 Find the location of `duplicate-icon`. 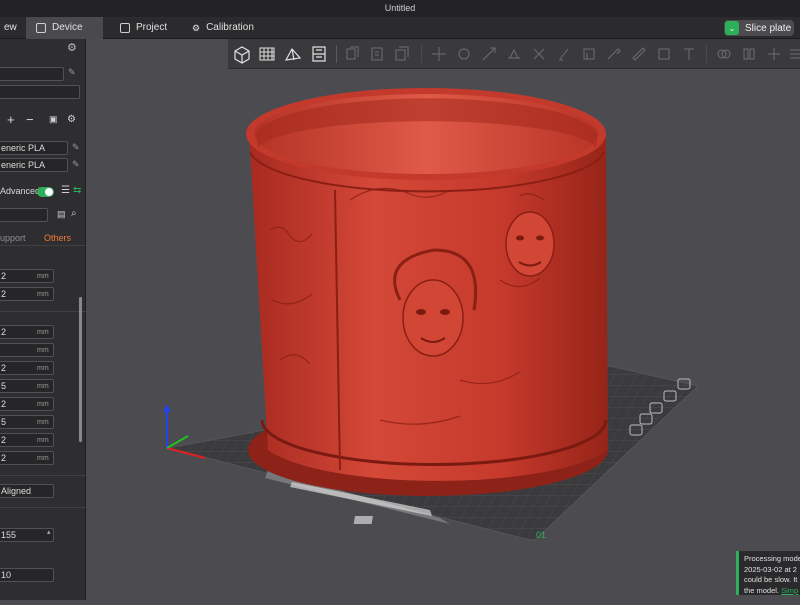

duplicate-icon is located at coordinates (402, 54).